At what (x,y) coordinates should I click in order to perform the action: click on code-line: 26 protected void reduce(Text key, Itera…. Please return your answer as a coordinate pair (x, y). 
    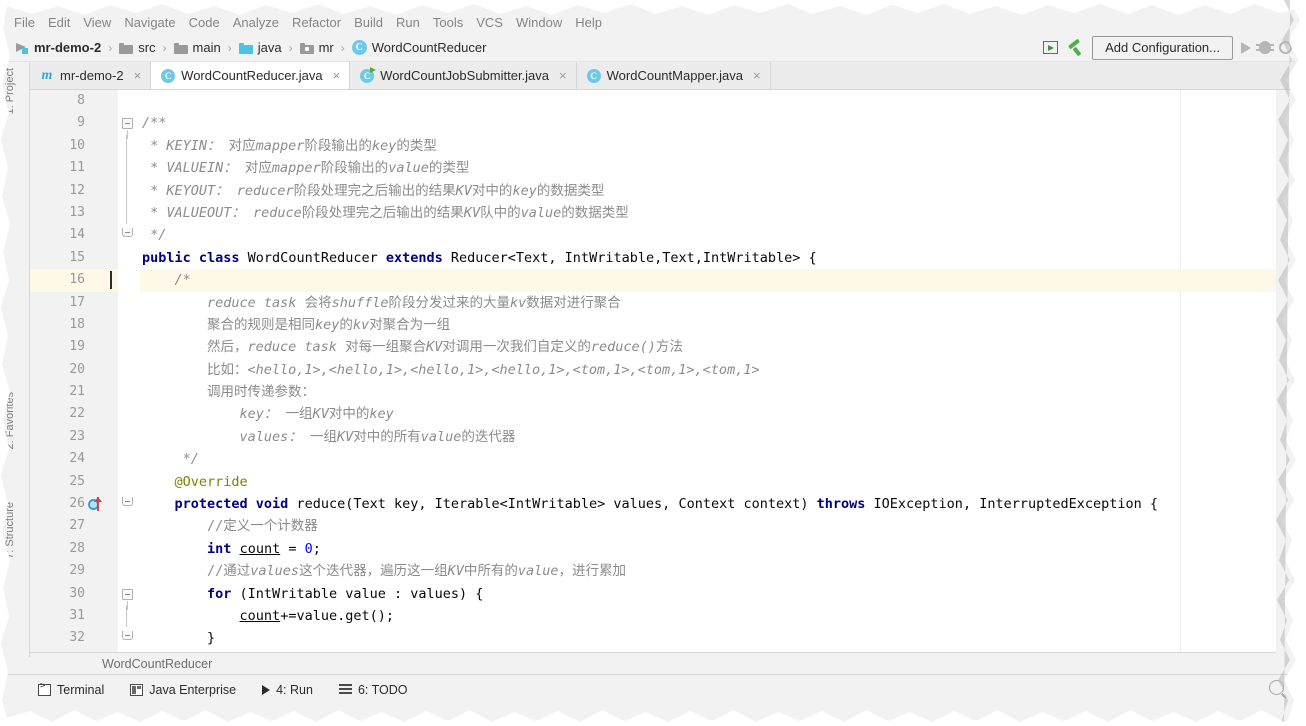
    Looking at the image, I should click on (653, 504).